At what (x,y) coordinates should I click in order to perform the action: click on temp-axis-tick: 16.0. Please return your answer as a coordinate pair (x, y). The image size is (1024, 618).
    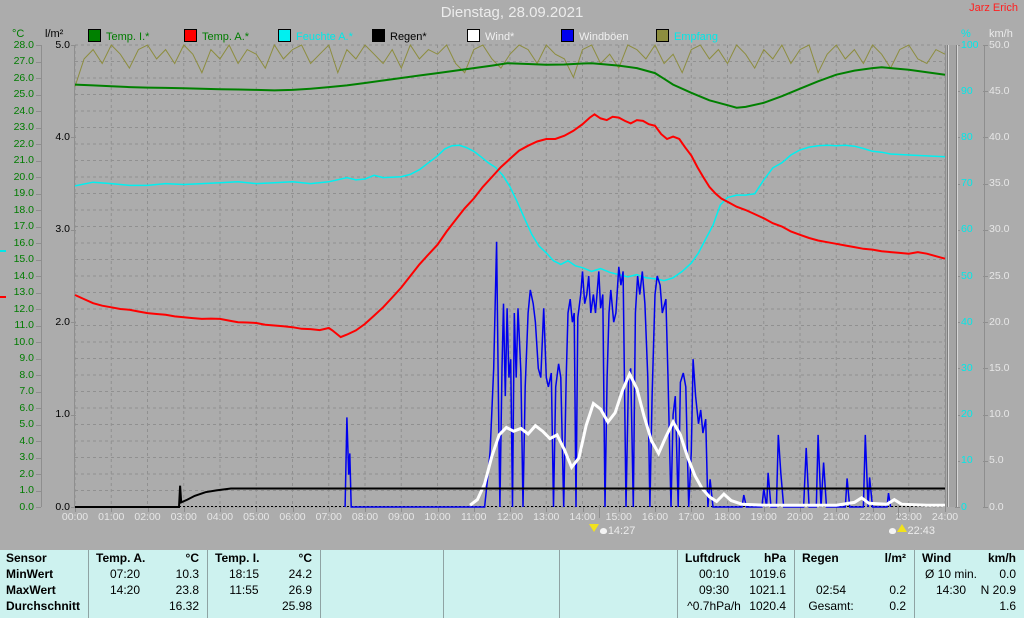
    Looking at the image, I should click on (23, 242).